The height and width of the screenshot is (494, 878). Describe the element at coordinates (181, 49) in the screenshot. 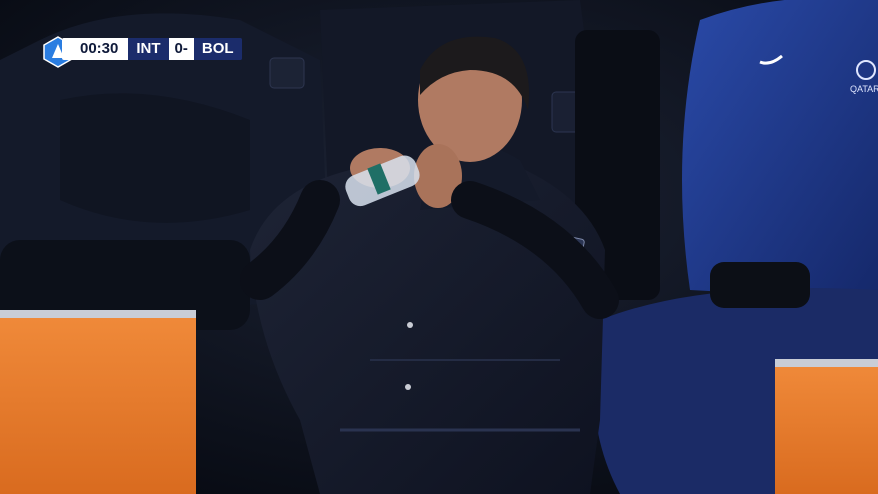

I see `score: 0-0` at that location.